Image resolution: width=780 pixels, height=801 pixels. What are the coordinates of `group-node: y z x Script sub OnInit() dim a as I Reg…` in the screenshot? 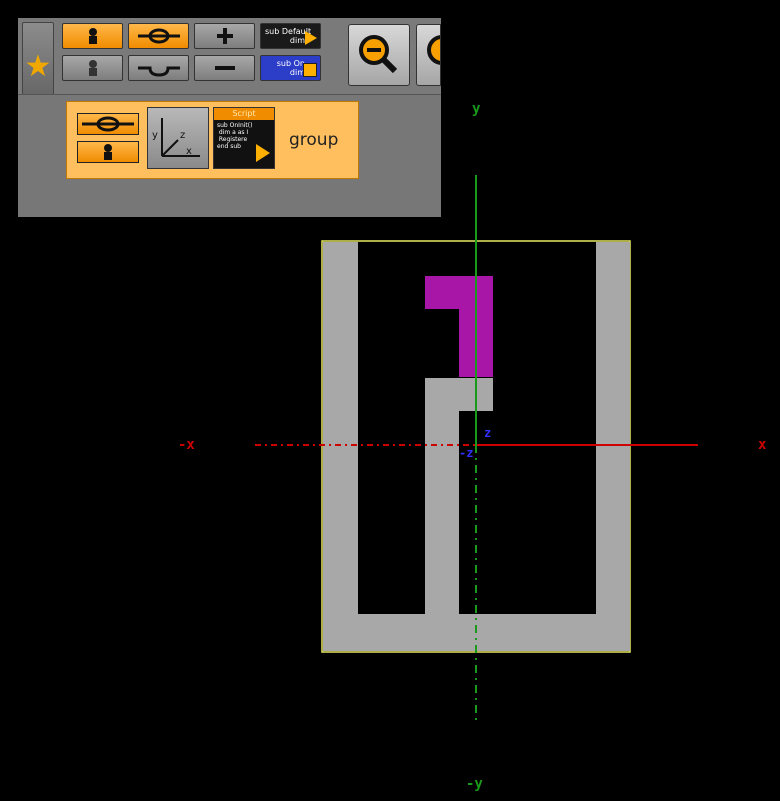 It's located at (212, 140).